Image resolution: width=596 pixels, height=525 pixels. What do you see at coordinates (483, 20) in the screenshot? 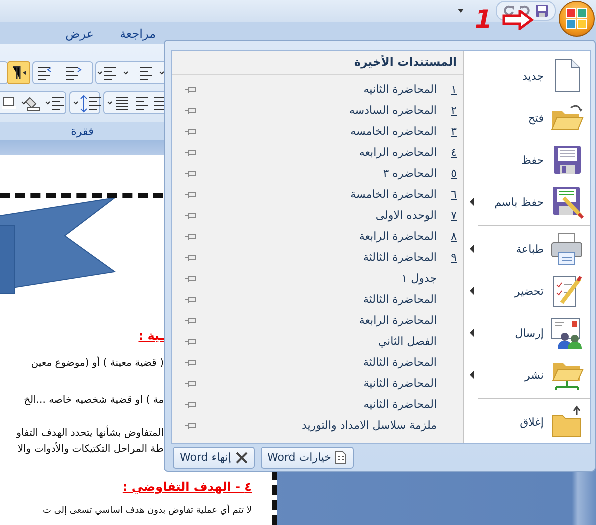
I see `annotation-number: 1` at bounding box center [483, 20].